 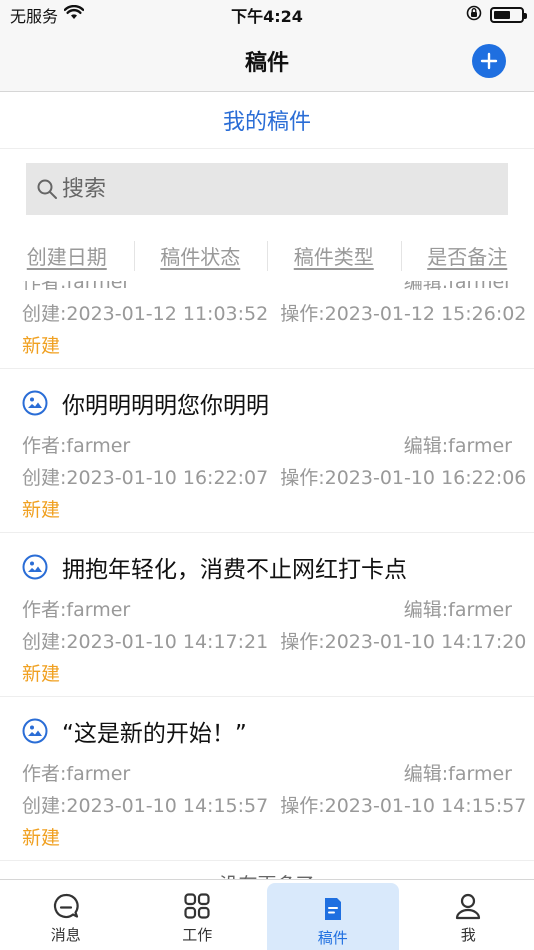 I want to click on tab-label: 工作, so click(x=197, y=935).